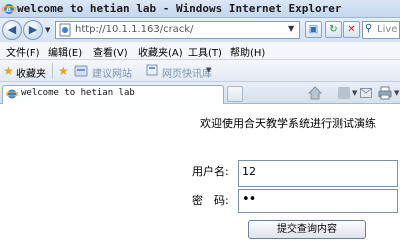  What do you see at coordinates (205, 51) in the screenshot?
I see `menu-tools: 工具(T)` at bounding box center [205, 51].